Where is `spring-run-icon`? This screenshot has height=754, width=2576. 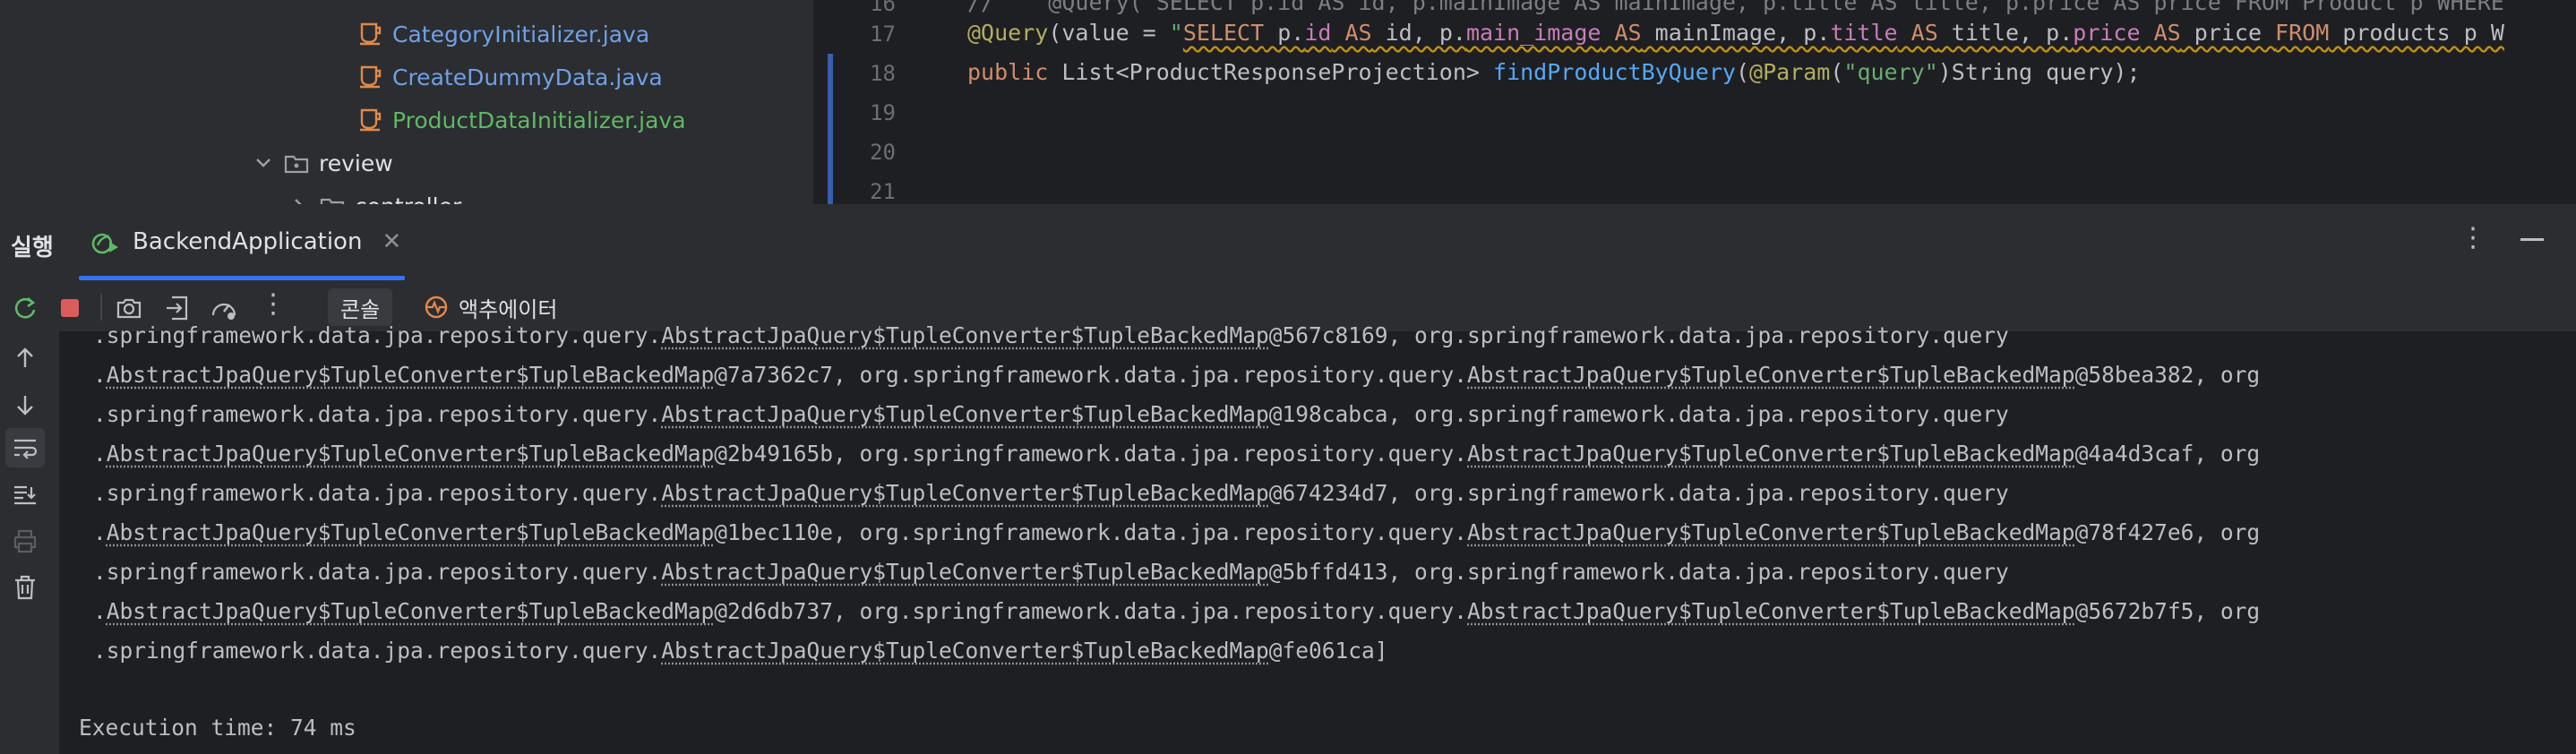
spring-run-icon is located at coordinates (104, 243).